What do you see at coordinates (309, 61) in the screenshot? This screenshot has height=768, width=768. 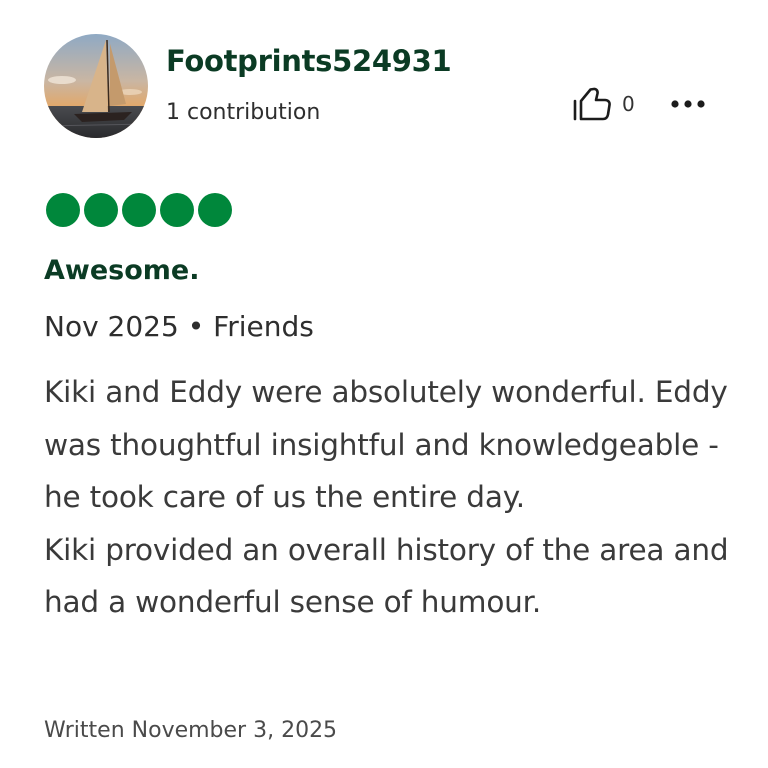 I see `reviewer-username: Footprints524931` at bounding box center [309, 61].